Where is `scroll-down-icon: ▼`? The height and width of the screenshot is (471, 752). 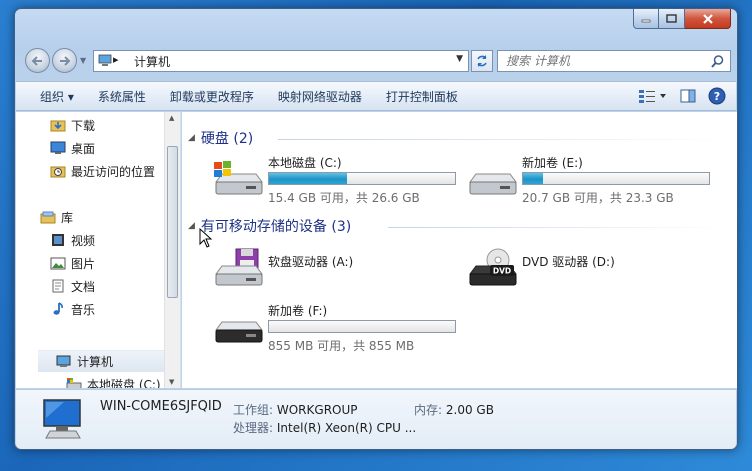 scroll-down-icon: ▼ is located at coordinates (171, 382).